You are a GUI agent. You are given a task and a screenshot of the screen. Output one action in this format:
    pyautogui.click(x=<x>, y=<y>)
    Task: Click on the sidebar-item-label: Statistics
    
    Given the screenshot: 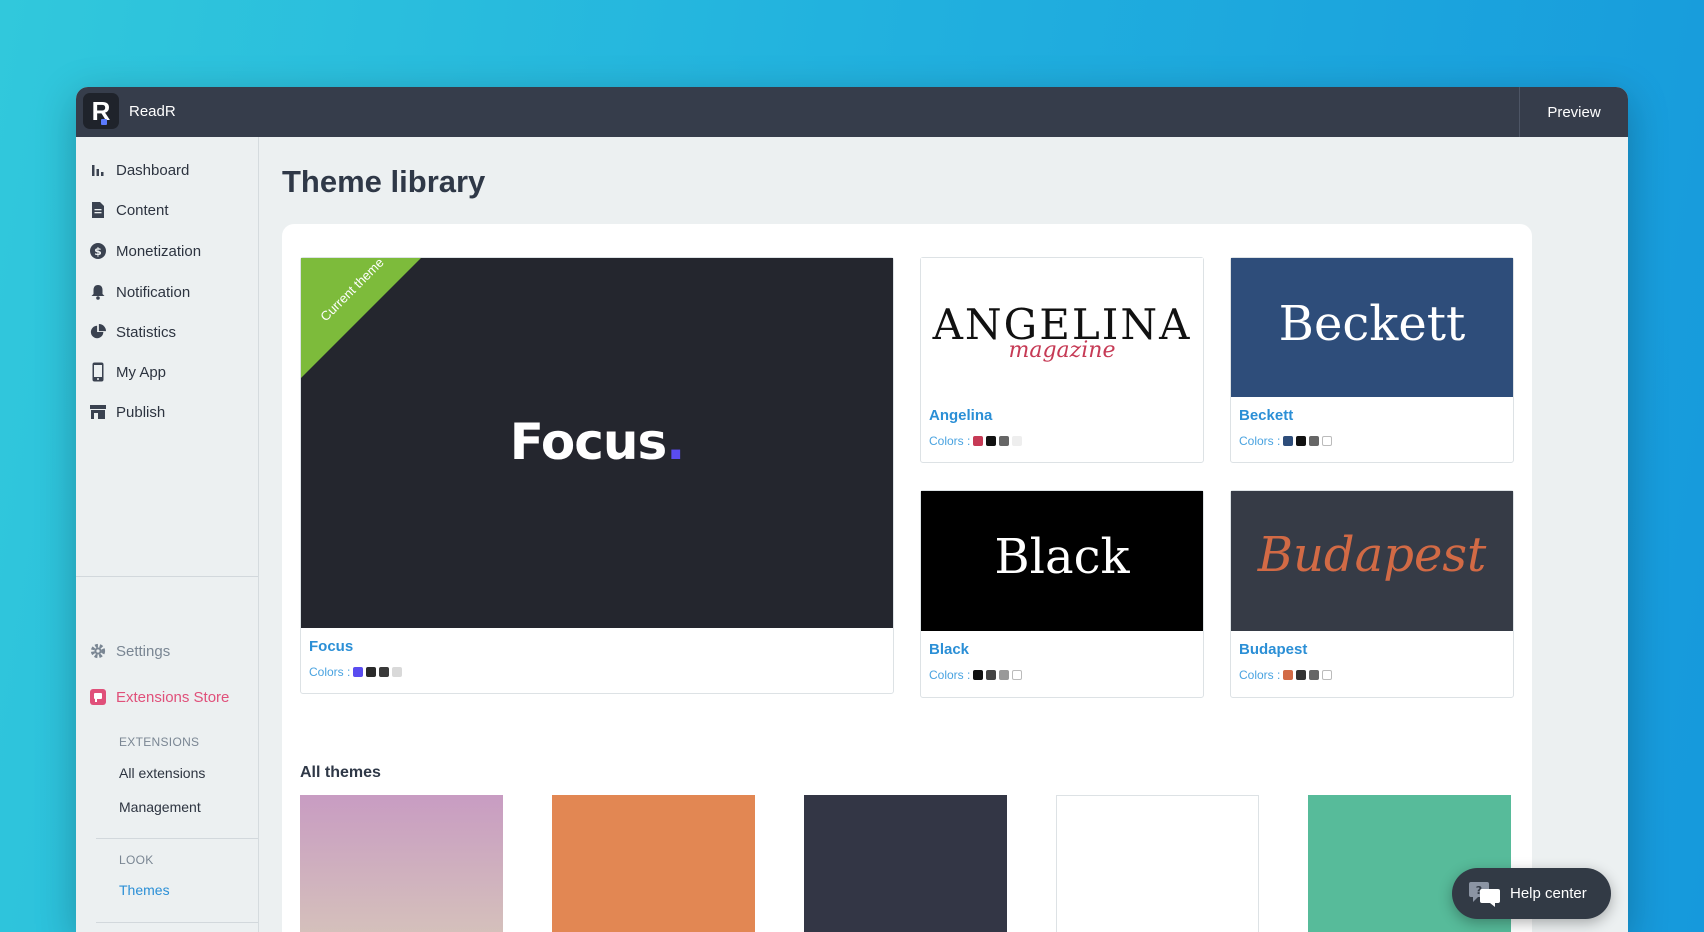 What is the action you would take?
    pyautogui.click(x=146, y=332)
    